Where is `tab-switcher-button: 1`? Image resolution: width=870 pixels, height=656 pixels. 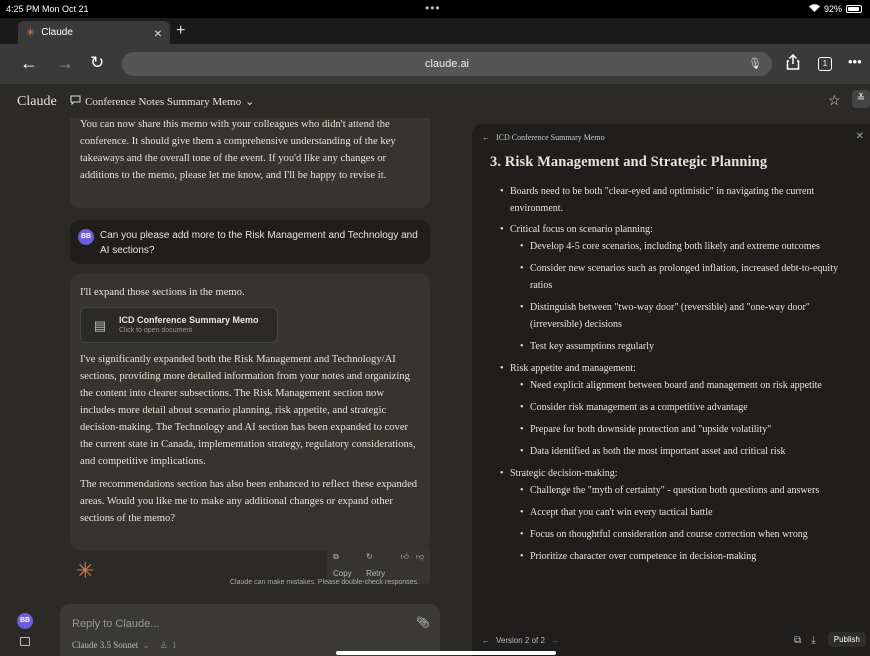
tab-switcher-button: 1 is located at coordinates (825, 64).